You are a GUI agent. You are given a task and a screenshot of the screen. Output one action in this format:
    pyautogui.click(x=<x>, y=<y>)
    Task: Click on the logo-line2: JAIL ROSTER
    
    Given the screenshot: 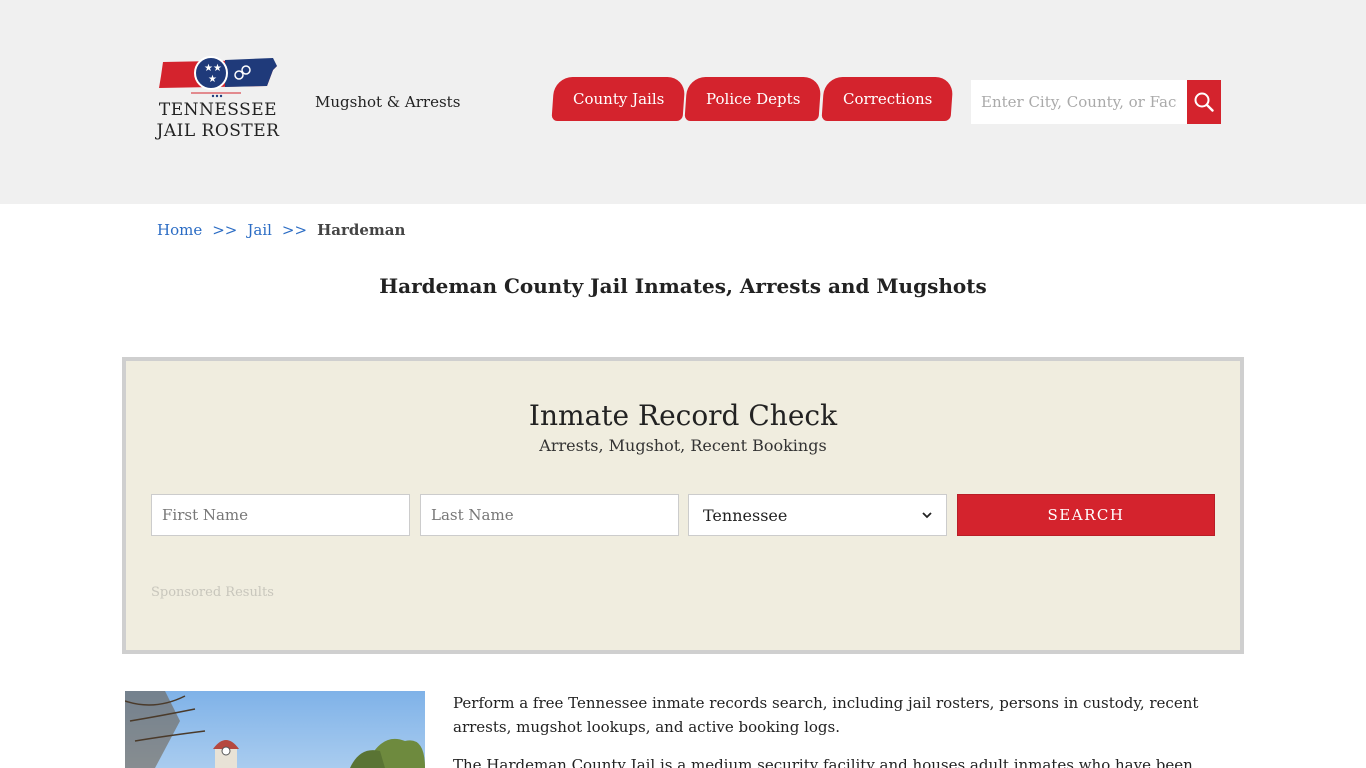 What is the action you would take?
    pyautogui.click(x=218, y=131)
    